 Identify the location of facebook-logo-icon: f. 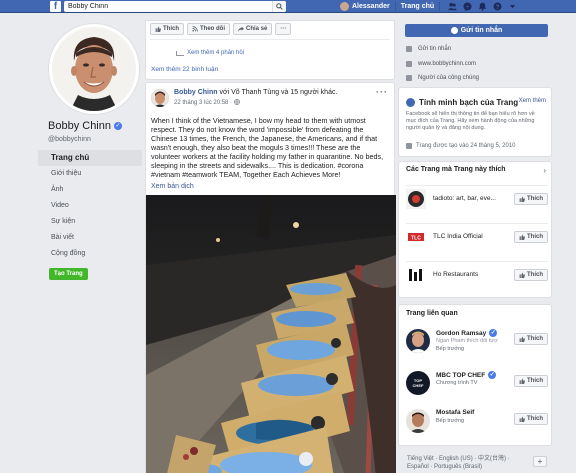
(55, 6).